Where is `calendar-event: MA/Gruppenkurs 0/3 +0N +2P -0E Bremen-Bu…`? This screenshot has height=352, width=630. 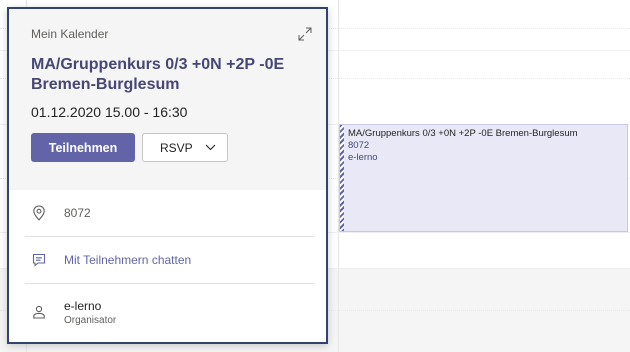 calendar-event: MA/Gruppenkurs 0/3 +0N +2P -0E Bremen-Bu… is located at coordinates (483, 178).